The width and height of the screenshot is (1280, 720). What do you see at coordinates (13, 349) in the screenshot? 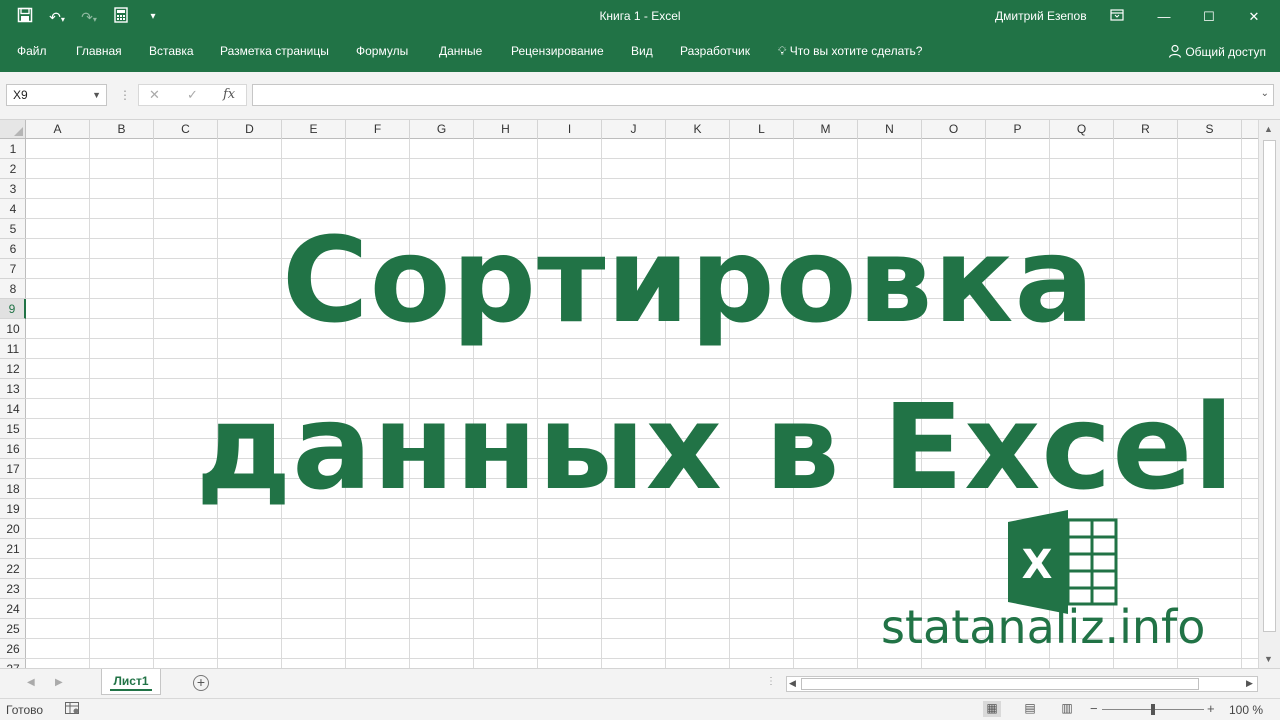
I see `row-header: 11` at bounding box center [13, 349].